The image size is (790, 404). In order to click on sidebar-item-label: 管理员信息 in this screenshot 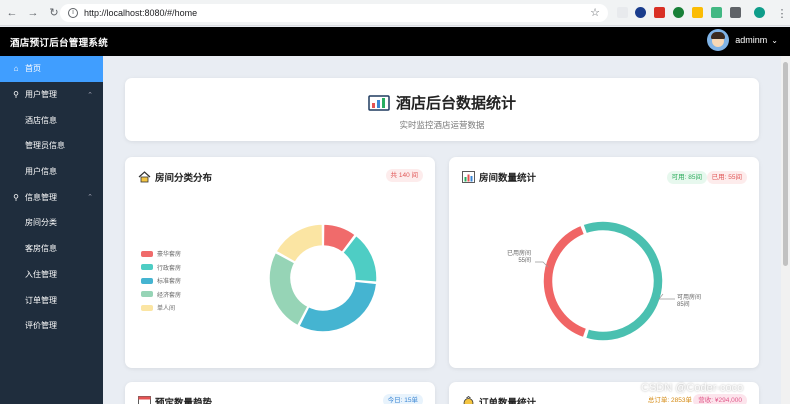, I will do `click(45, 146)`.